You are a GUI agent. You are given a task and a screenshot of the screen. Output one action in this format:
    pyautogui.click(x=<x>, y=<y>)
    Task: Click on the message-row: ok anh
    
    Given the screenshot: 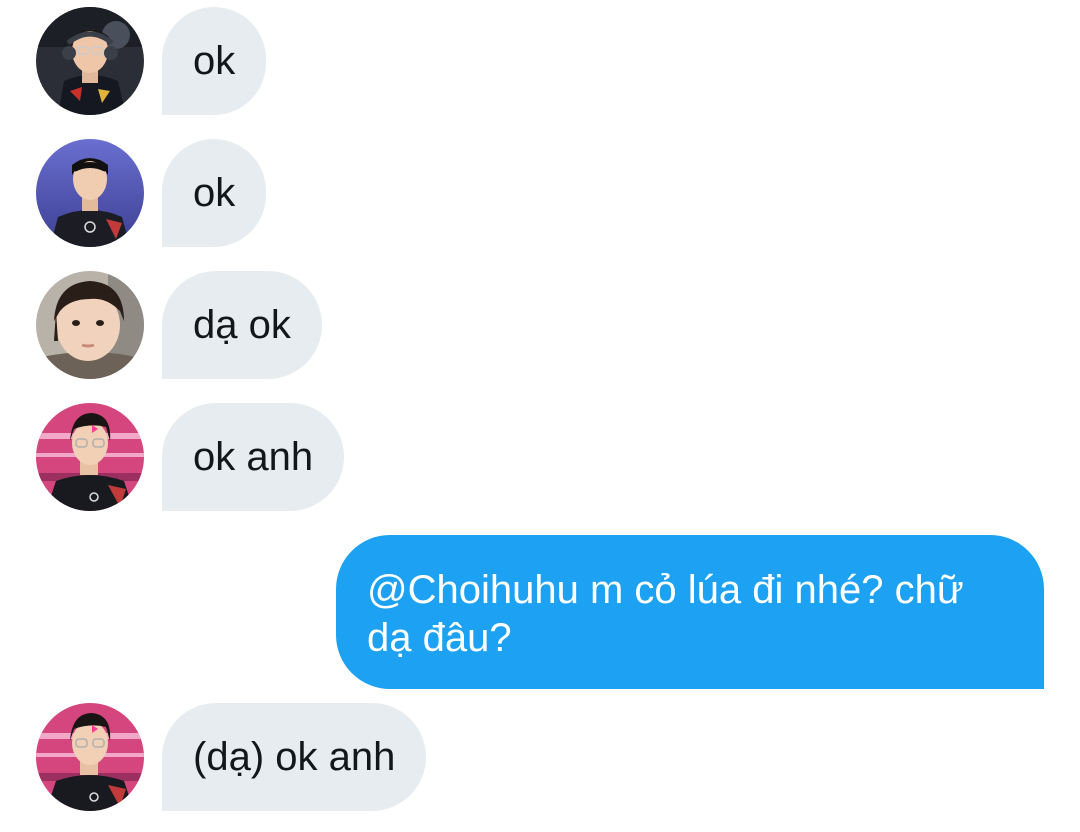 What is the action you would take?
    pyautogui.click(x=540, y=457)
    